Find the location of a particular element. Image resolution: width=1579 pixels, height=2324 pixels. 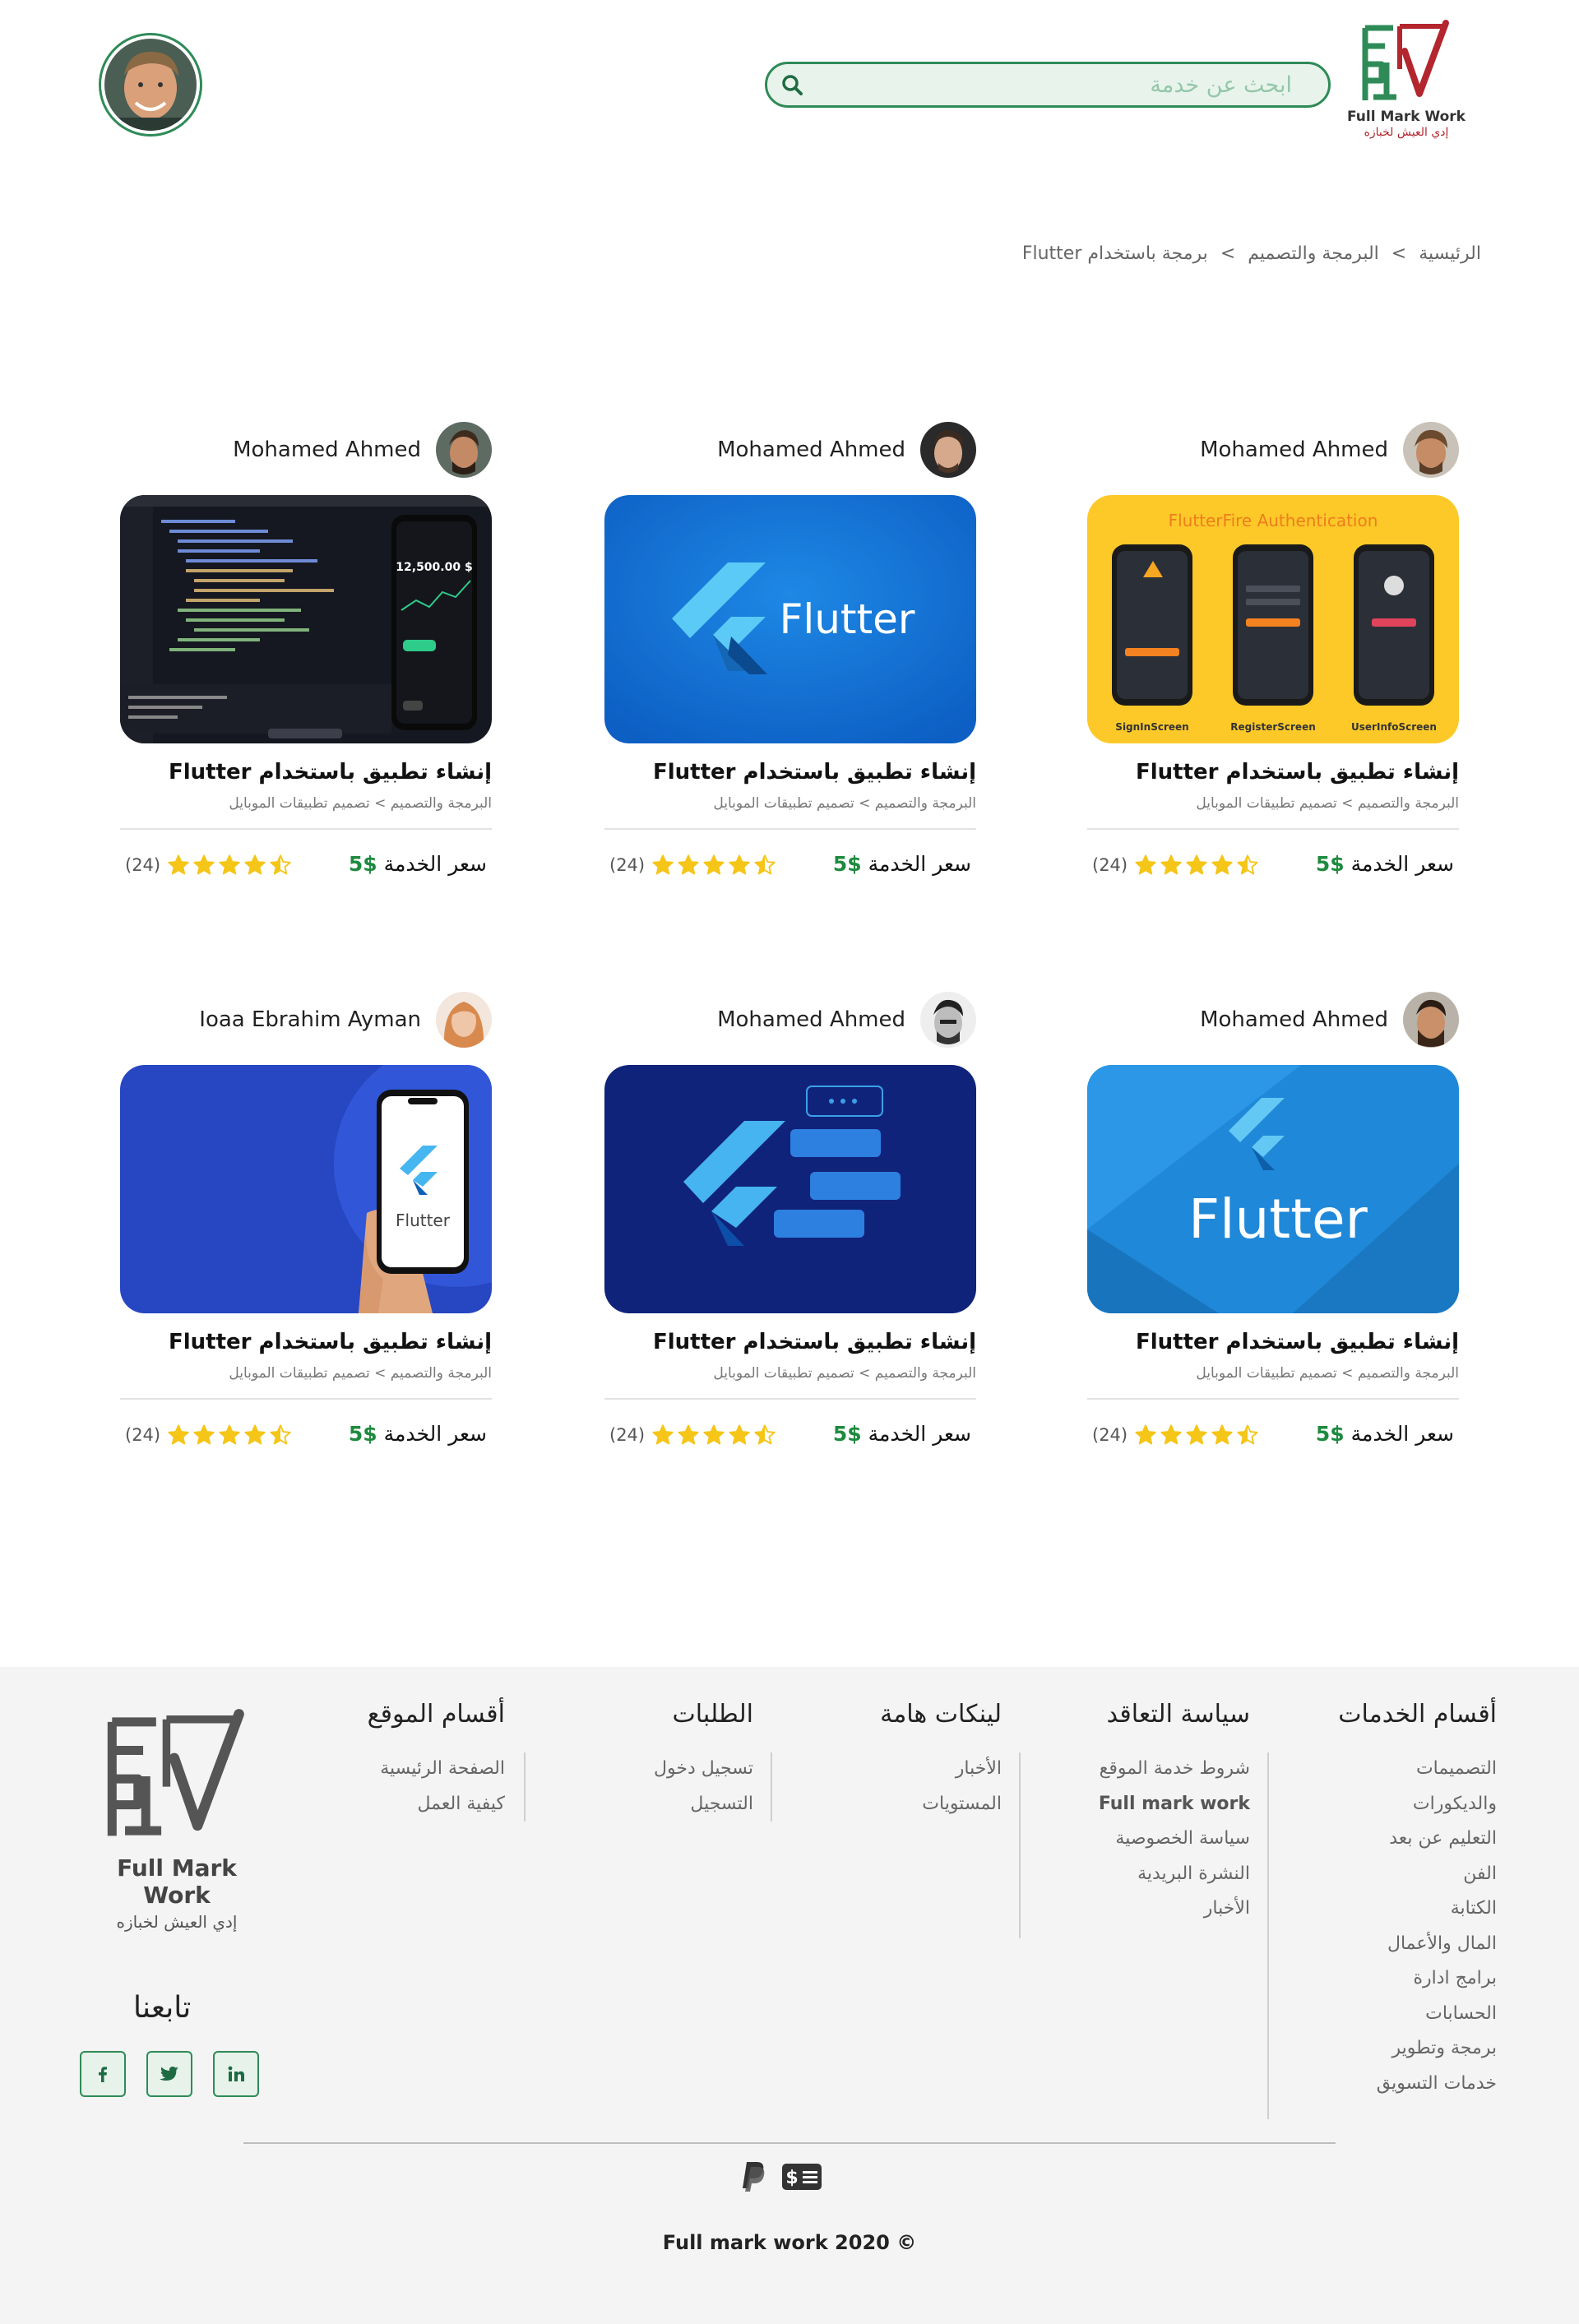

screen-label: SignInScreen is located at coordinates (1151, 727).